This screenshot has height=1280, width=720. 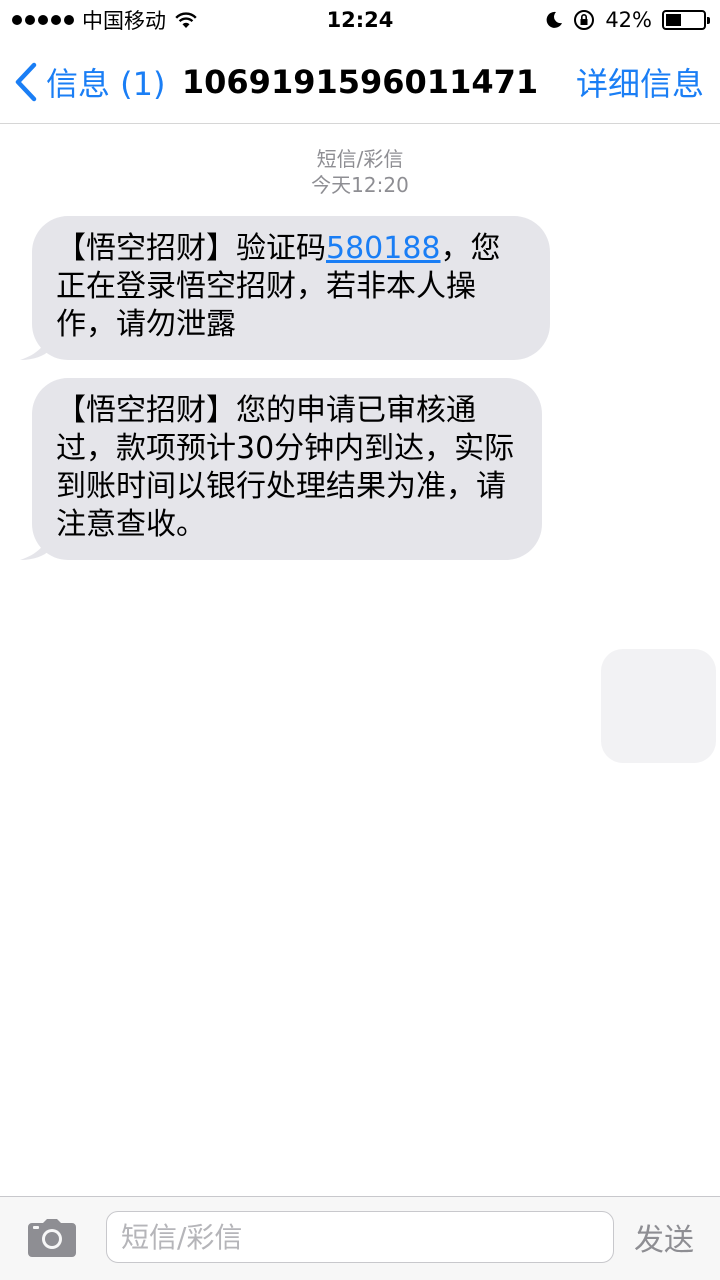 What do you see at coordinates (360, 185) in the screenshot?
I see `message-timestamp: 今天12:20` at bounding box center [360, 185].